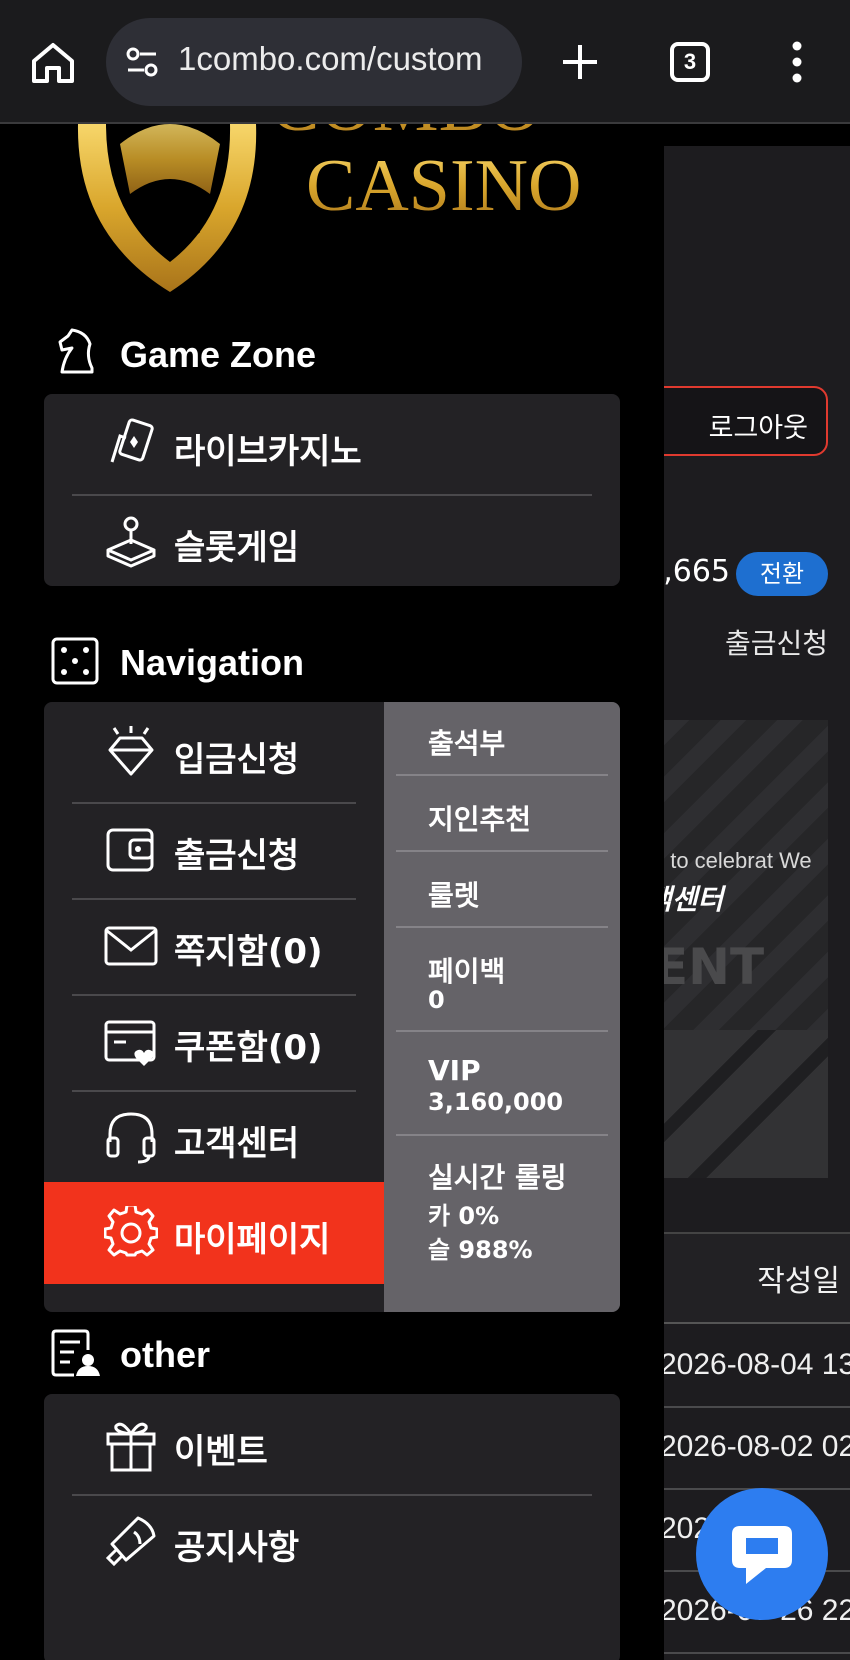 The image size is (850, 1660). I want to click on convert-button: 전환, so click(782, 574).